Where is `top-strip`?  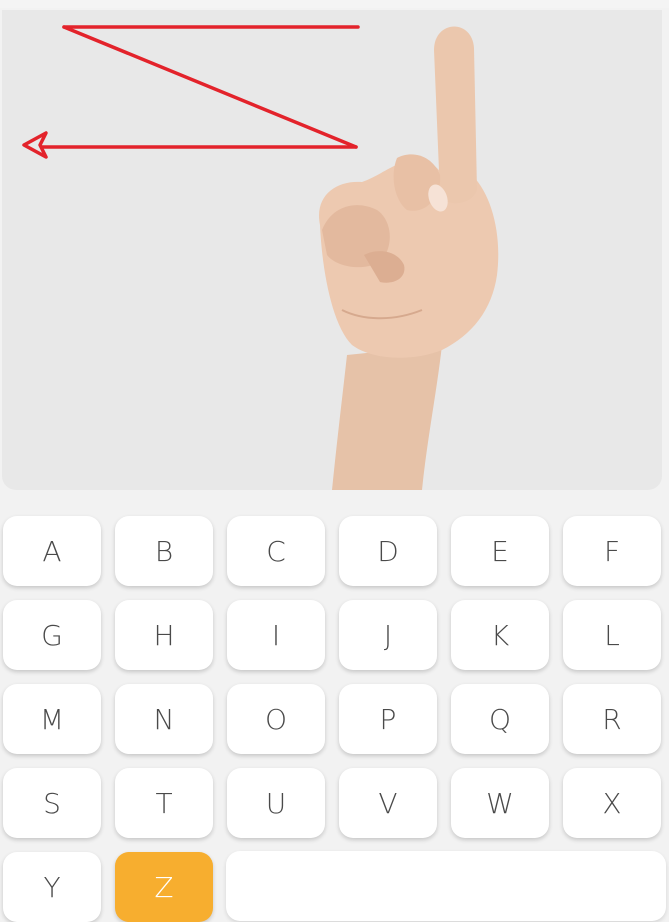 top-strip is located at coordinates (334, 4).